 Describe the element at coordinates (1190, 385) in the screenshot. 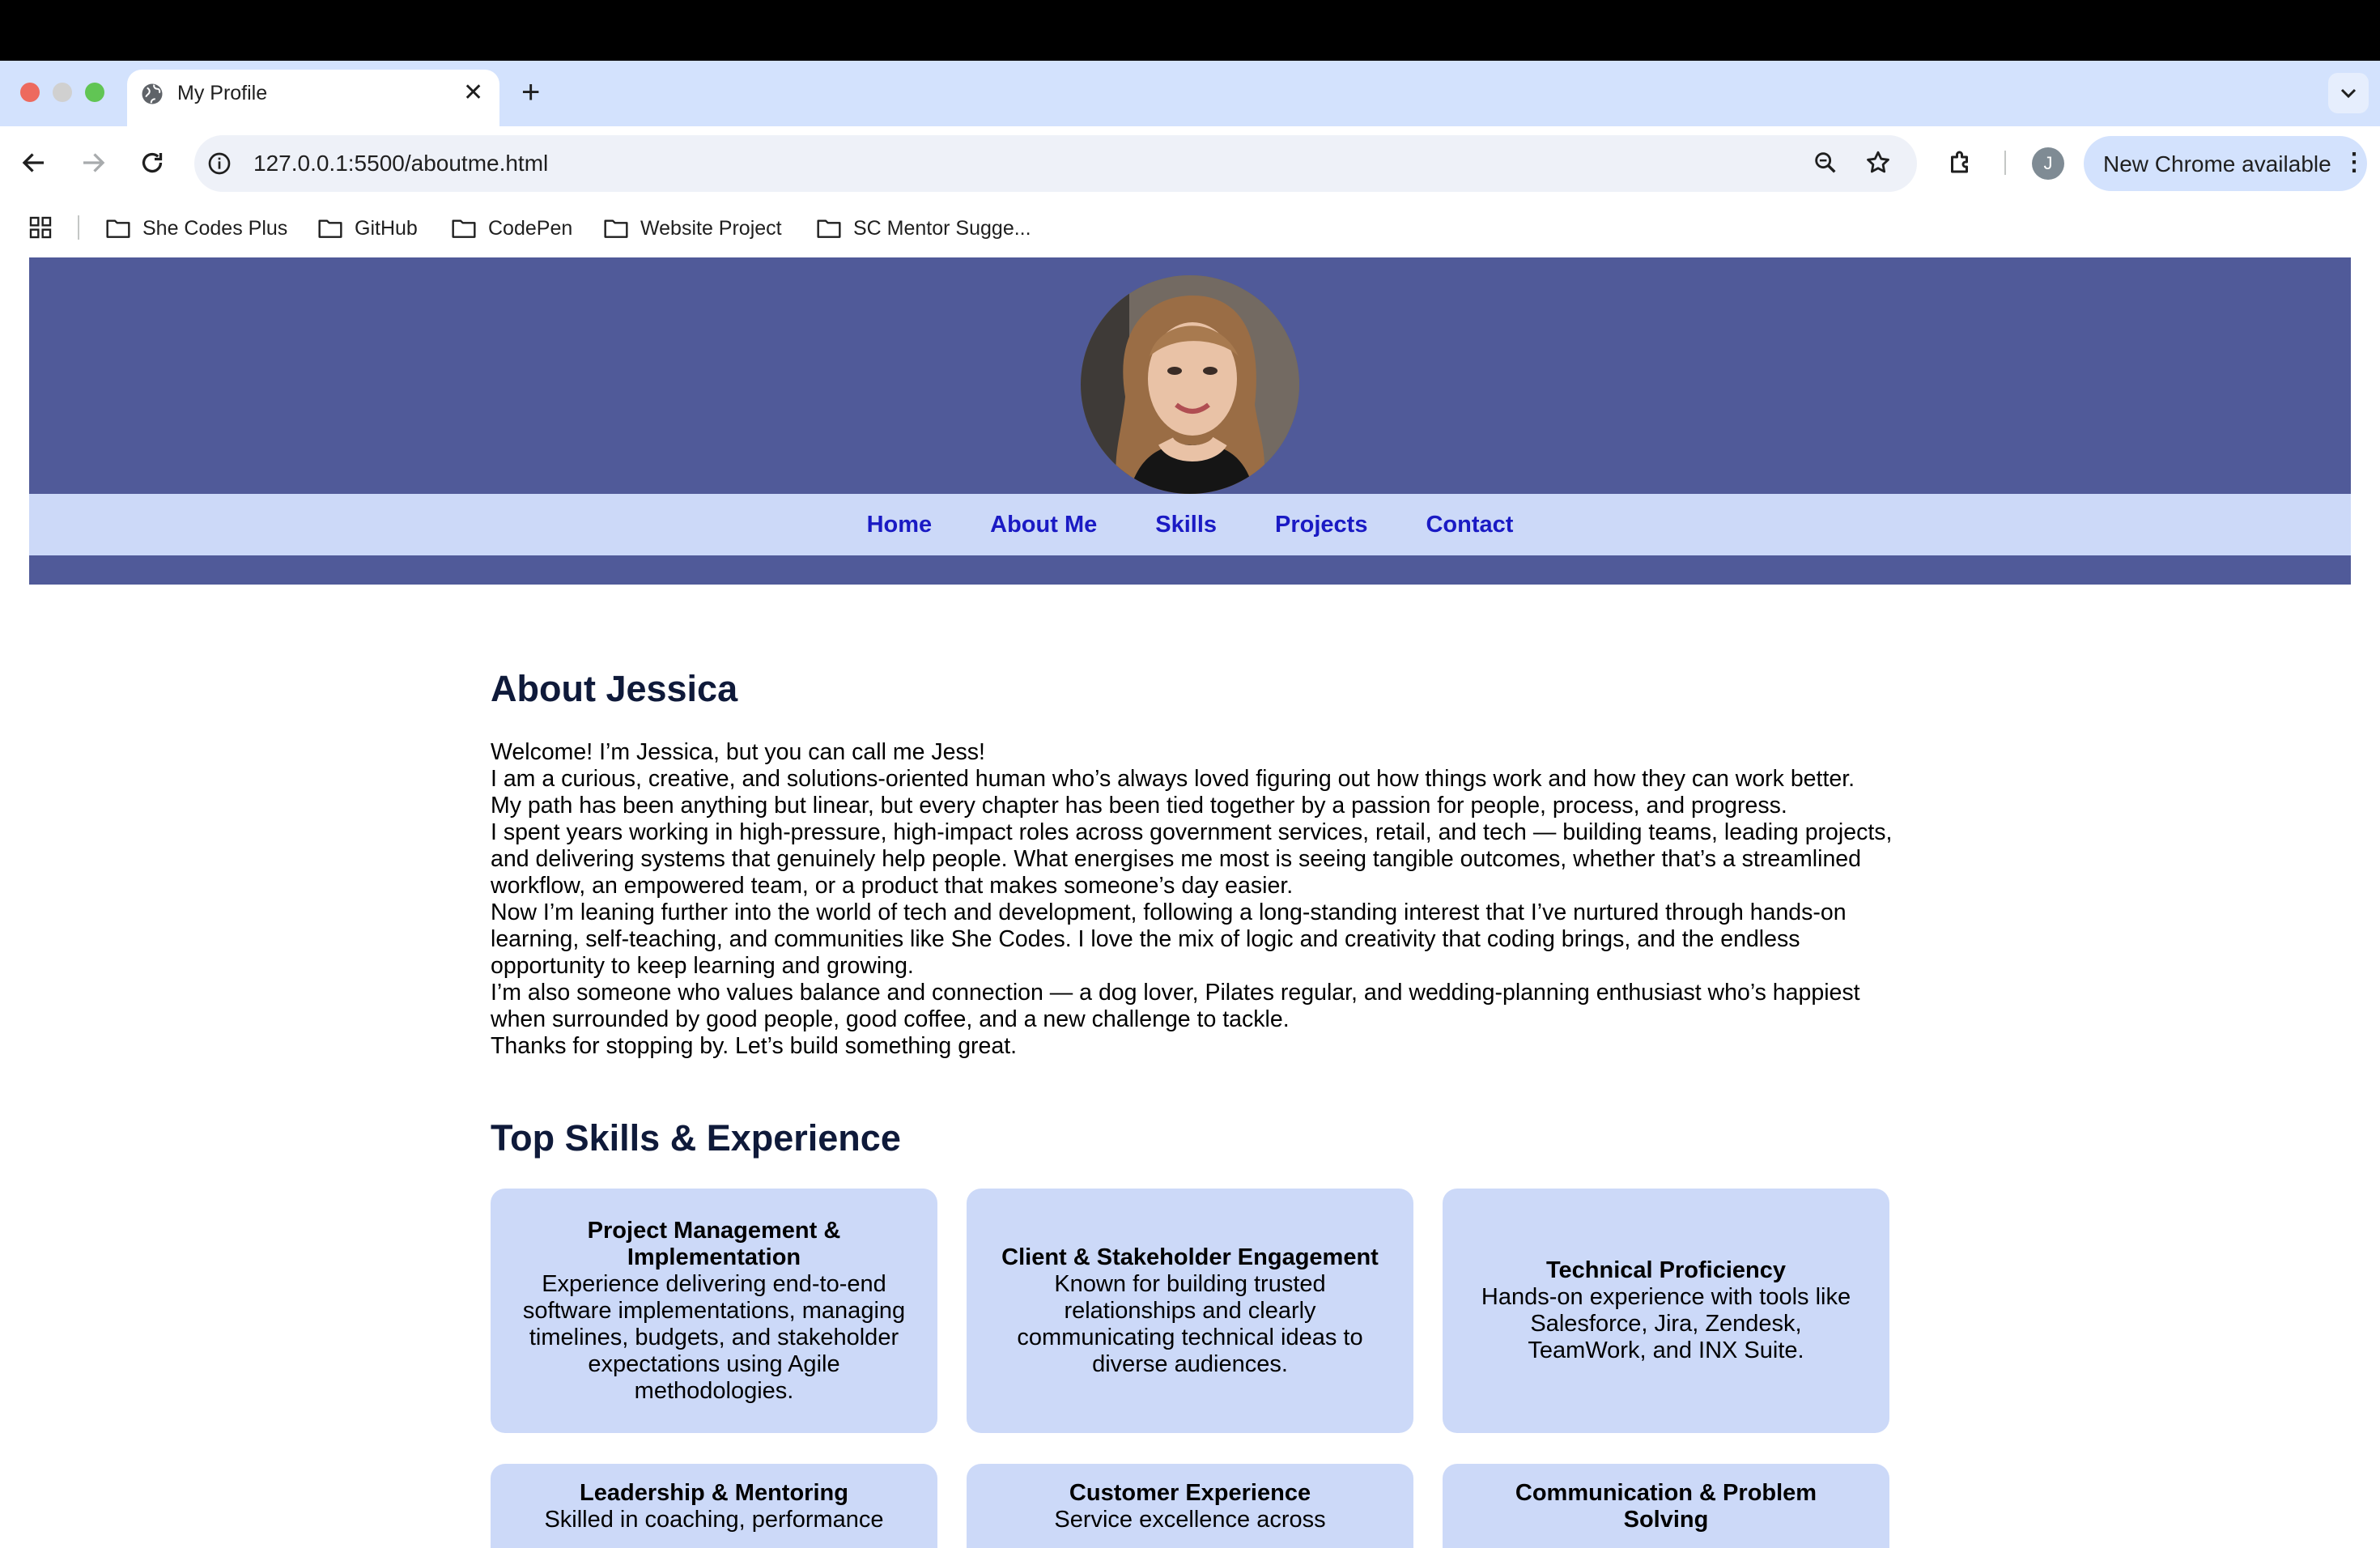

I see `profile-photo` at that location.